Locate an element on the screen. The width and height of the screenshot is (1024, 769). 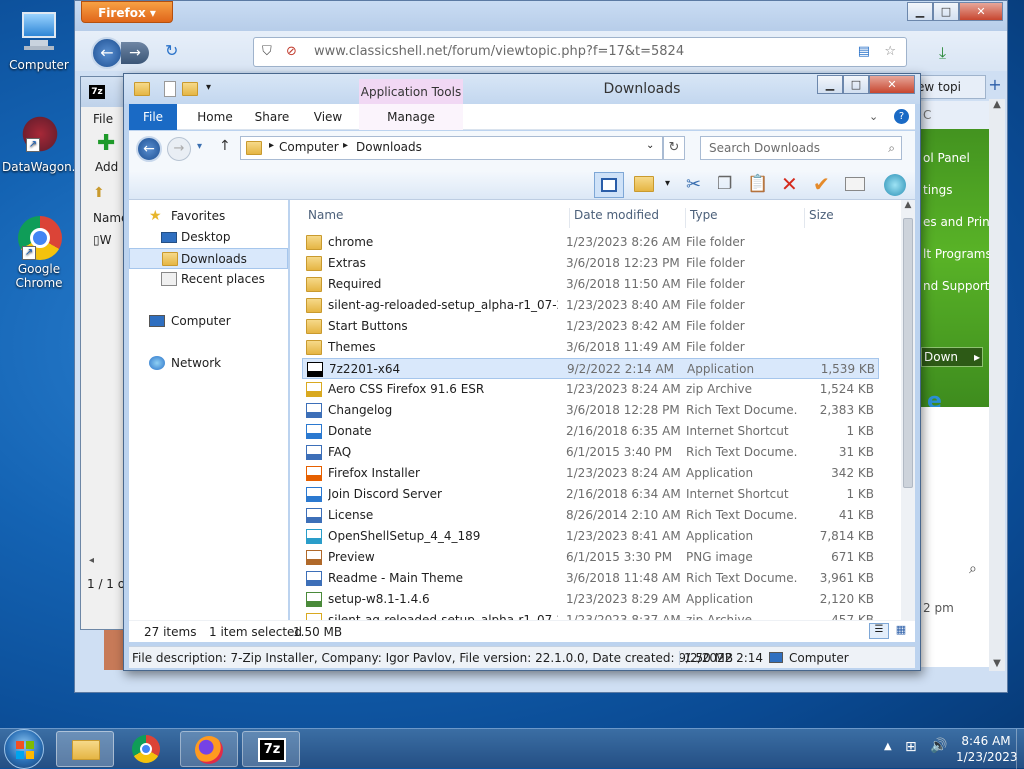
paste-icon: 📋 is located at coordinates (757, 184).